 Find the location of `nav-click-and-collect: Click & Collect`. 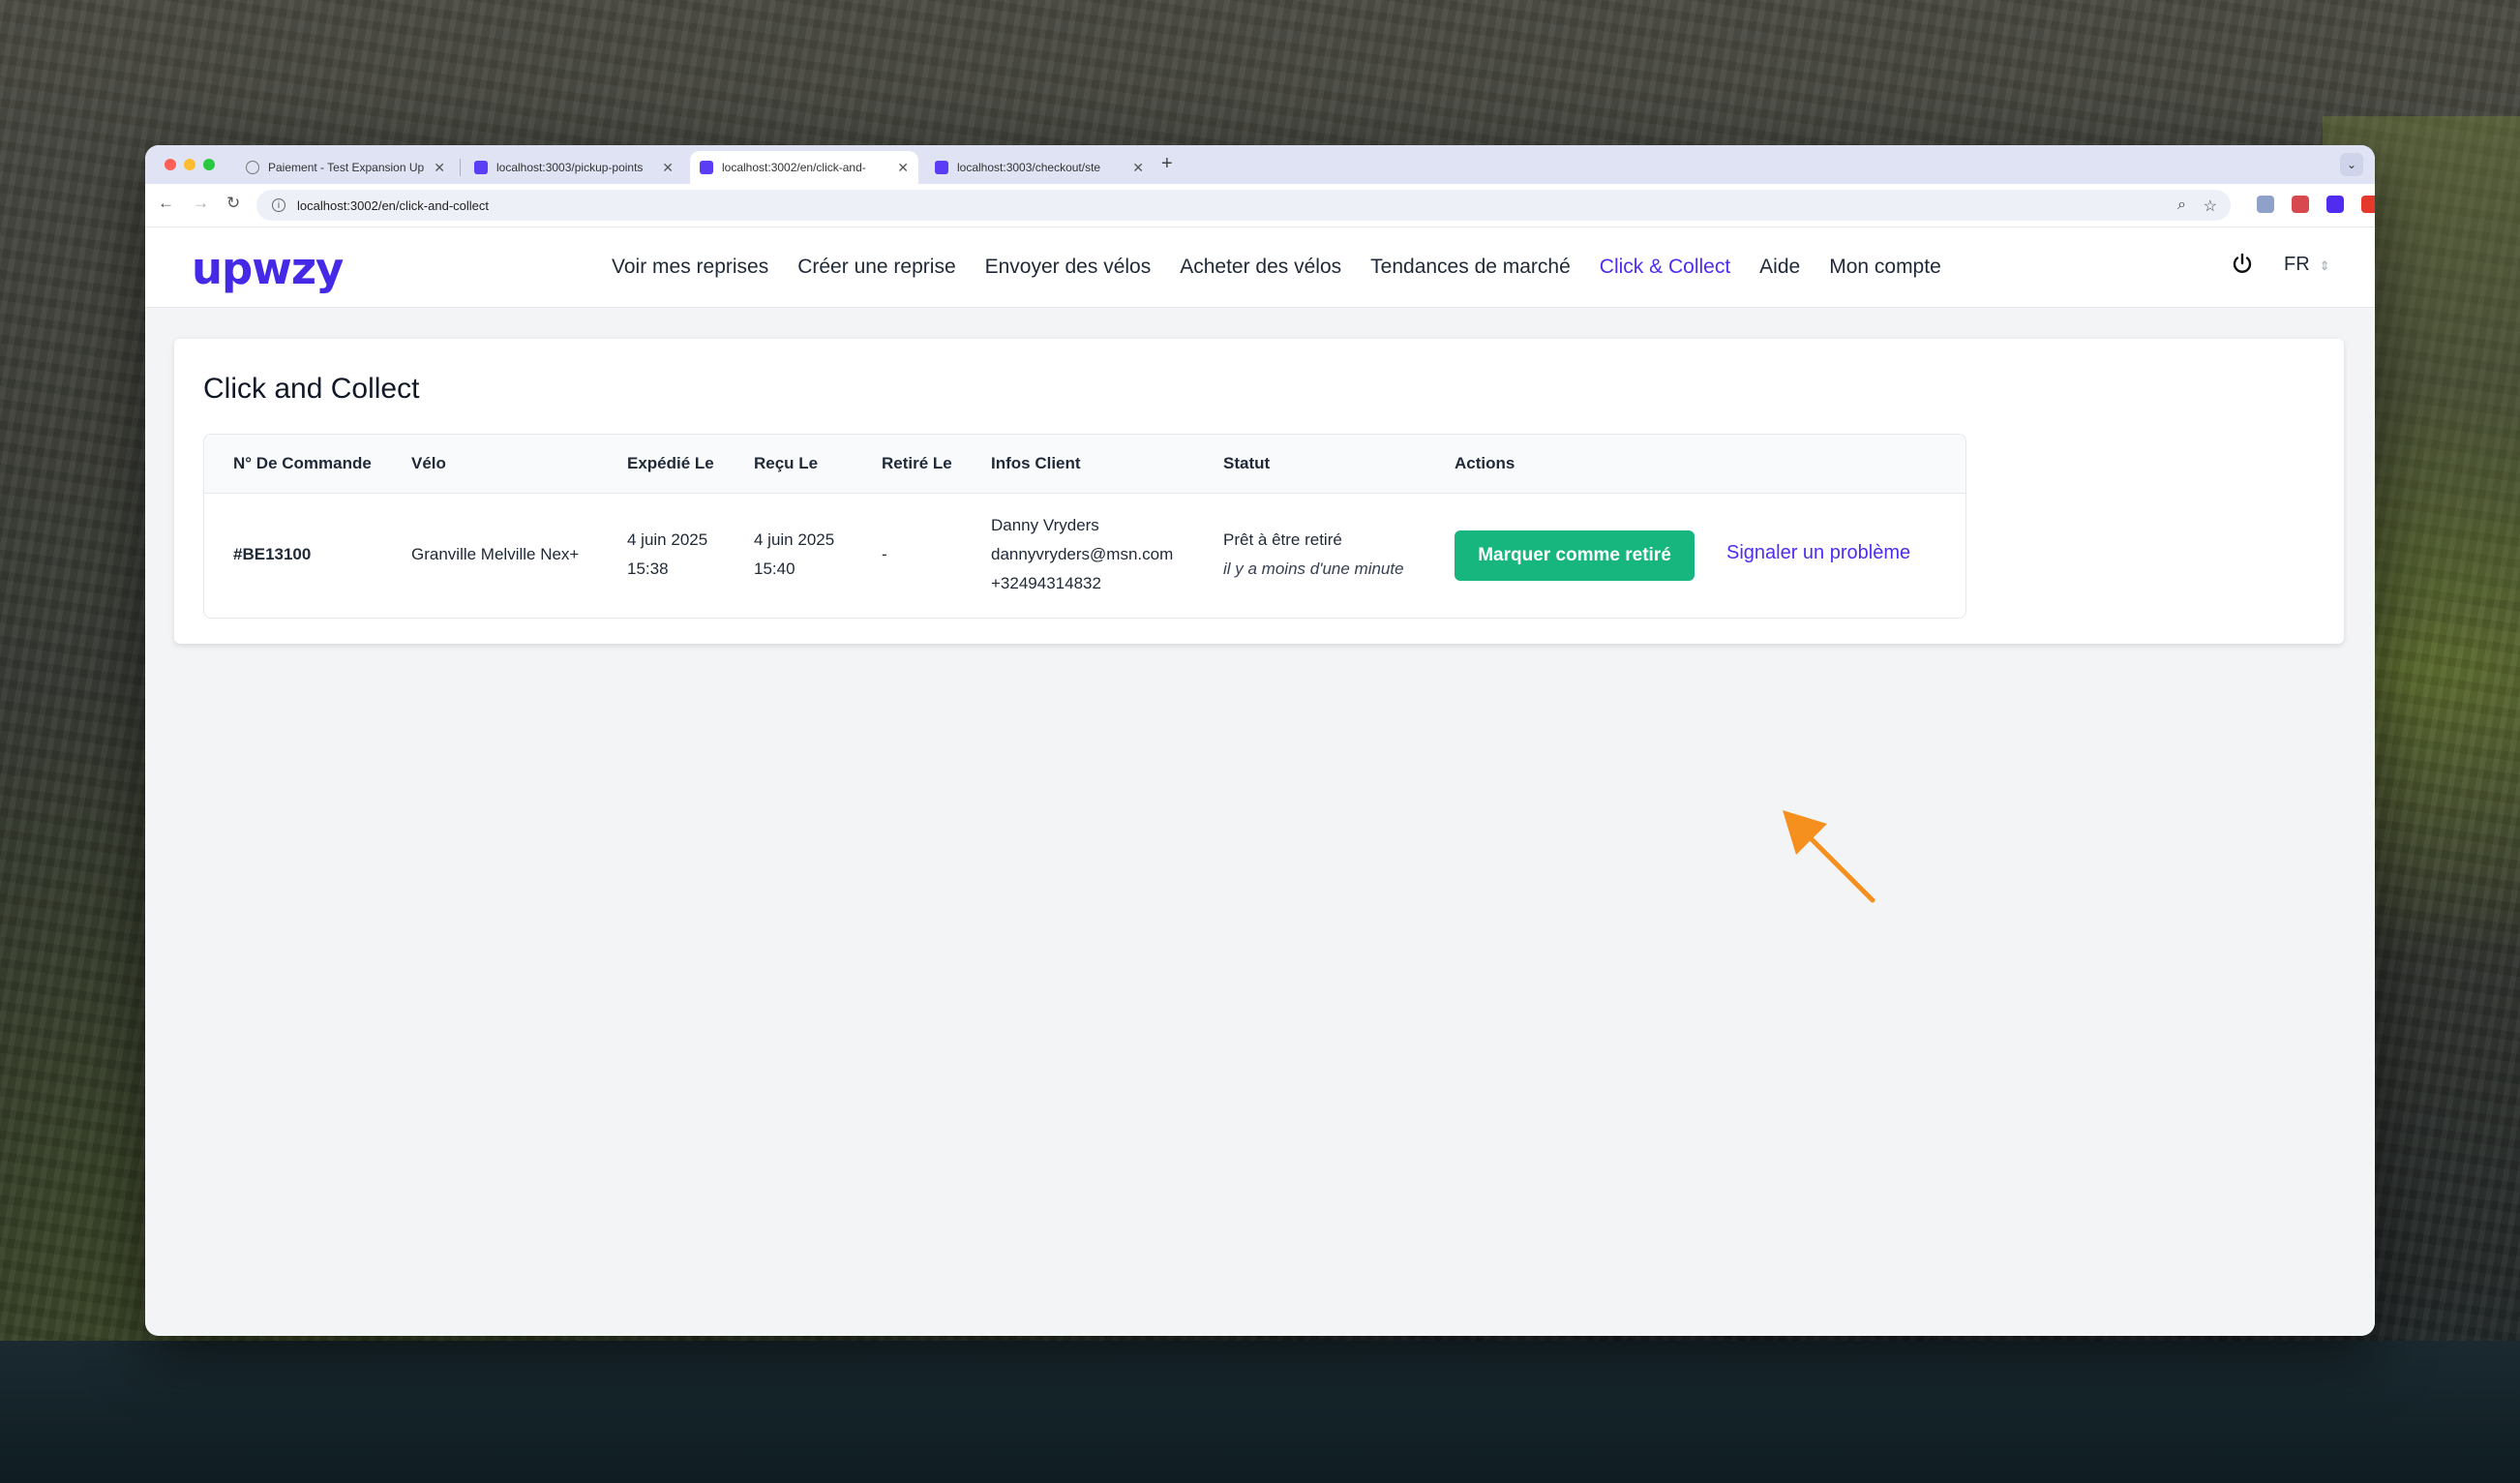

nav-click-and-collect: Click & Collect is located at coordinates (1665, 267).